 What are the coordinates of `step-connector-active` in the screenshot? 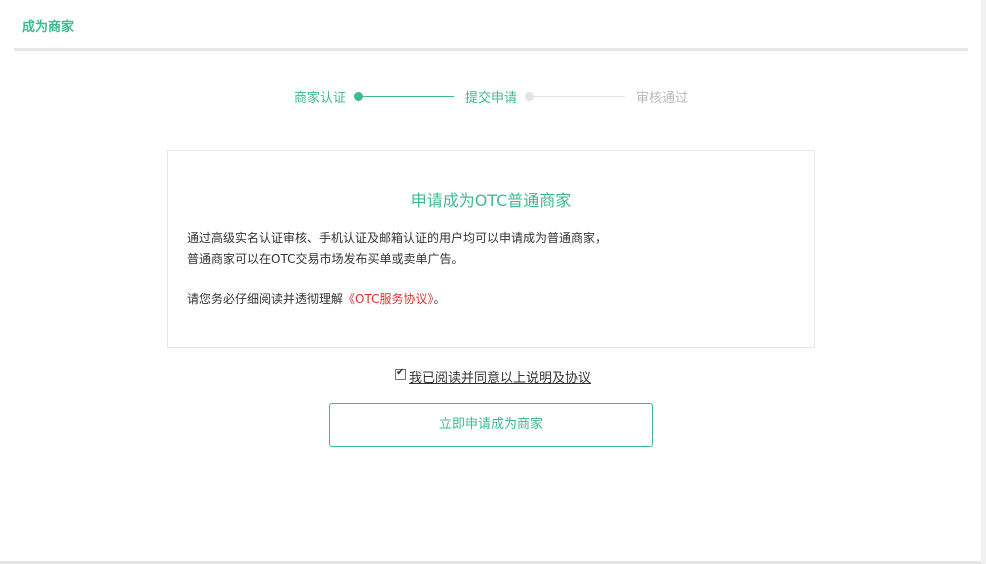 It's located at (408, 96).